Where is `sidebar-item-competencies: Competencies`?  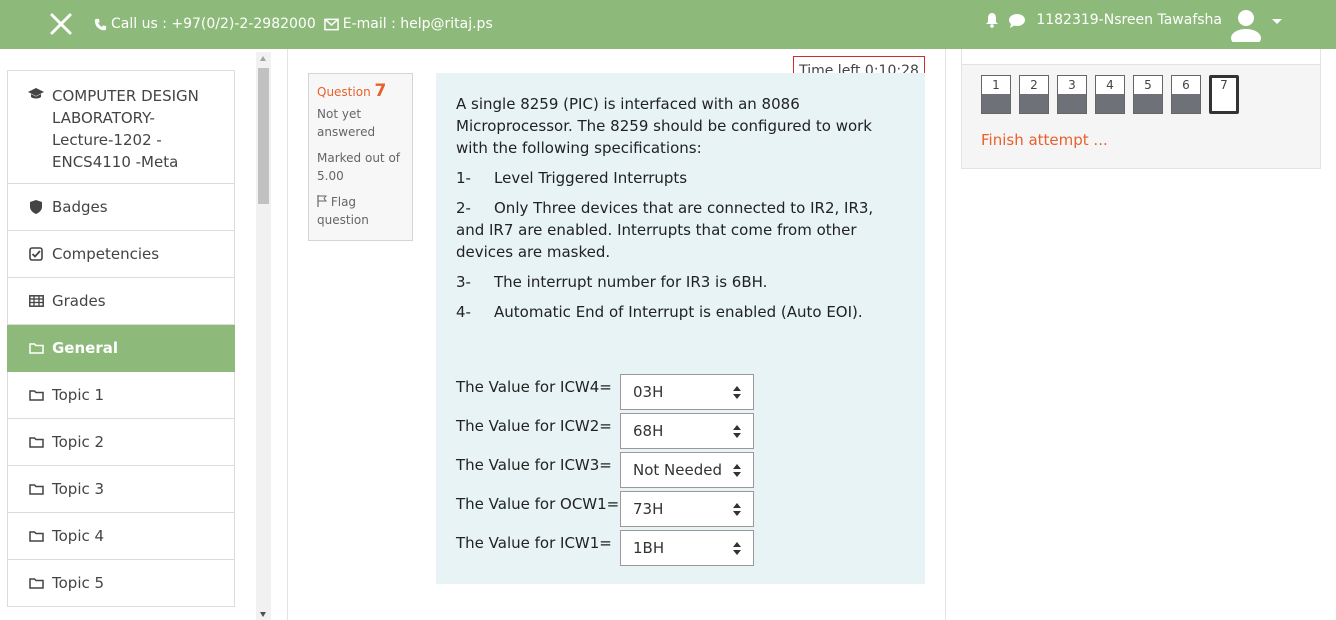
sidebar-item-competencies: Competencies is located at coordinates (121, 254).